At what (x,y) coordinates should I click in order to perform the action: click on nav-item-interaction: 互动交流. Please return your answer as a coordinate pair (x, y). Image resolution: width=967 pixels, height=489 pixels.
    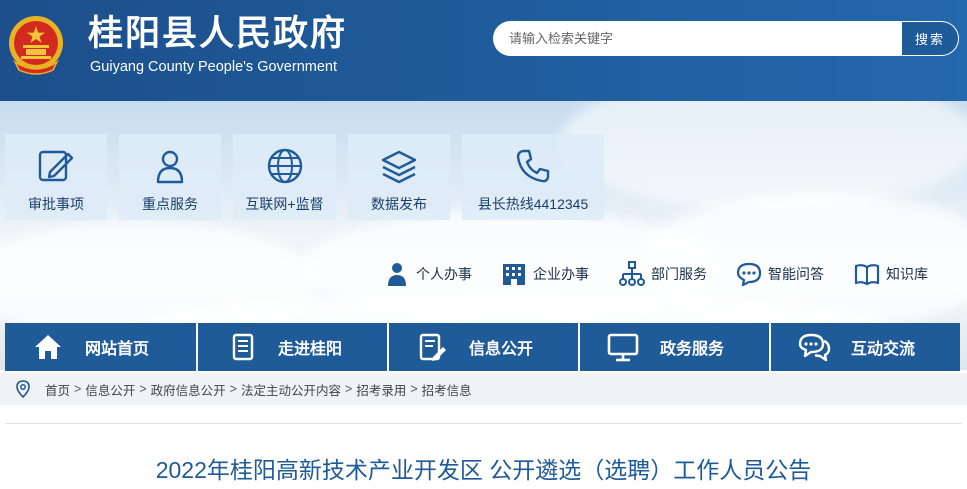
    Looking at the image, I should click on (865, 347).